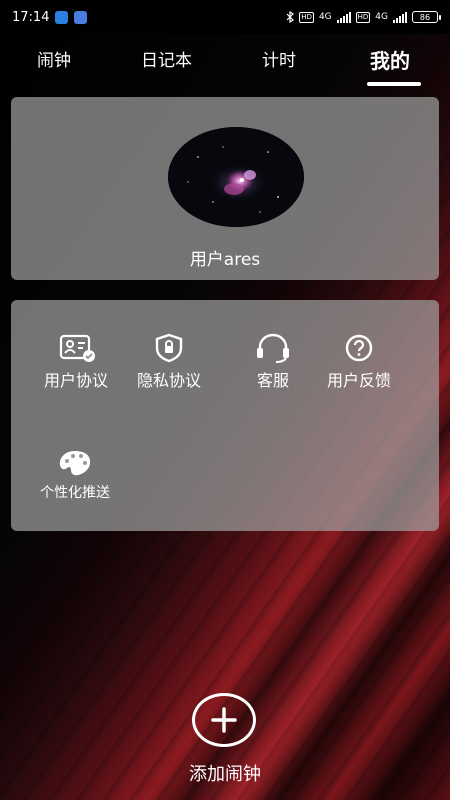  What do you see at coordinates (75, 493) in the screenshot?
I see `menu-label-personalized-push: 个性化推送` at bounding box center [75, 493].